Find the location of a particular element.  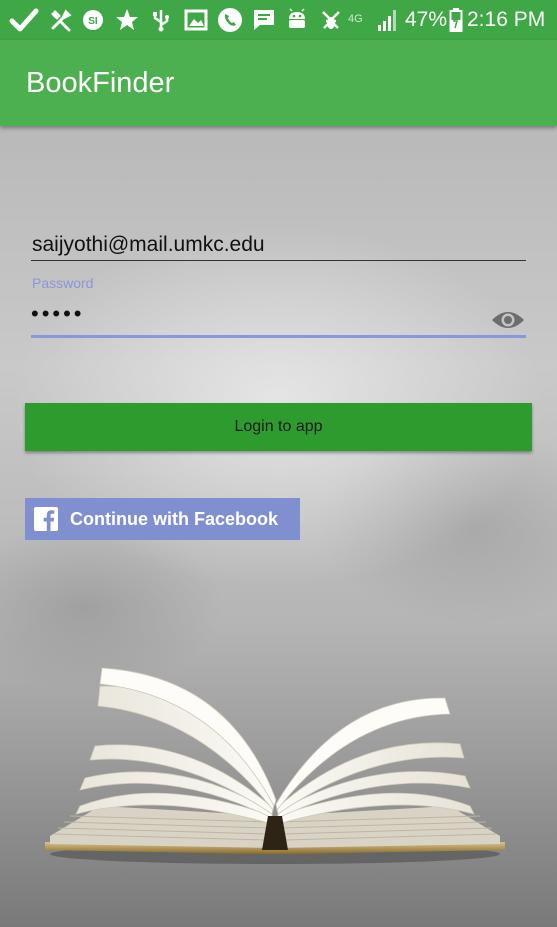

bug-icon is located at coordinates (331, 20).